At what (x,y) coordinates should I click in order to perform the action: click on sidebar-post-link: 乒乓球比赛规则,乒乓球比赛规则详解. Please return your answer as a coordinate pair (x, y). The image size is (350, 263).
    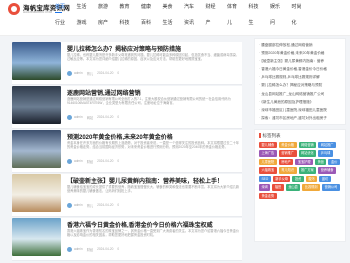
    Looking at the image, I should click on (300, 77).